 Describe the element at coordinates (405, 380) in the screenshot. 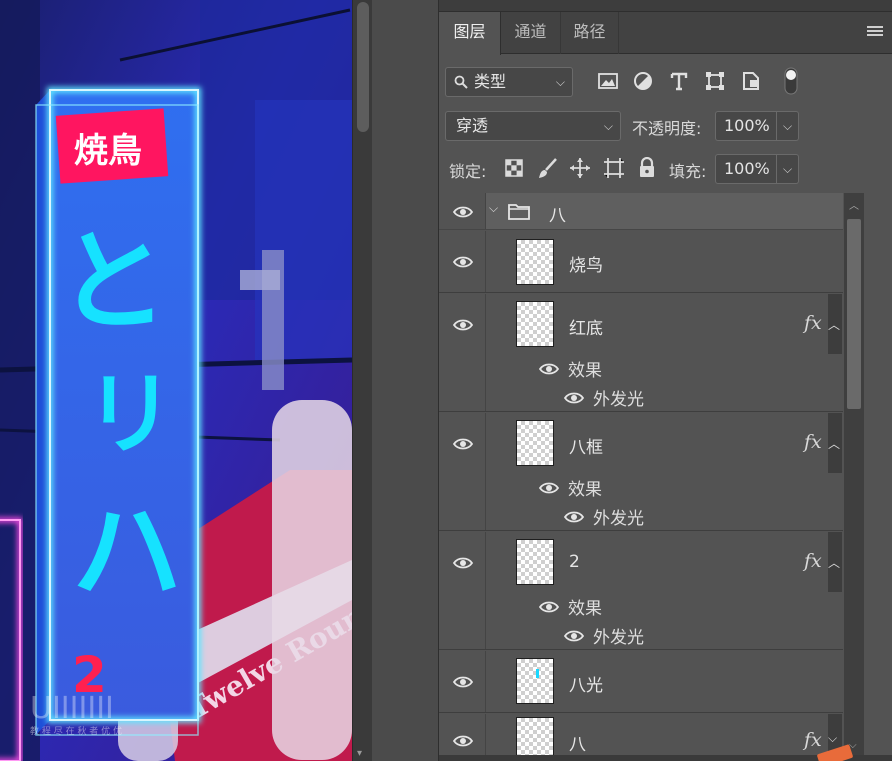

I see `workspace-gap` at that location.